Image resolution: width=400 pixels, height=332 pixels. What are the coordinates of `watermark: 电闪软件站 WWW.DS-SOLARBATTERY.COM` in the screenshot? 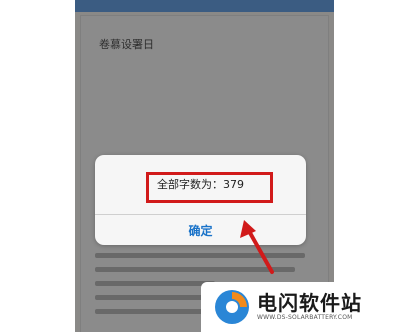 It's located at (300, 307).